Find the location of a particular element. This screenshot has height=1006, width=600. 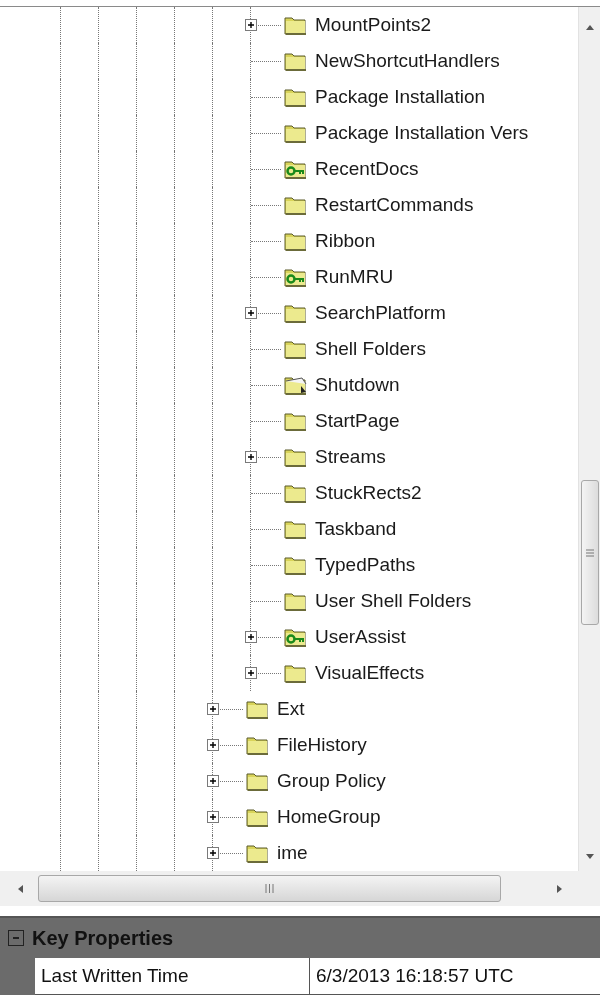

right-arrow-icon is located at coordinates (560, 888).